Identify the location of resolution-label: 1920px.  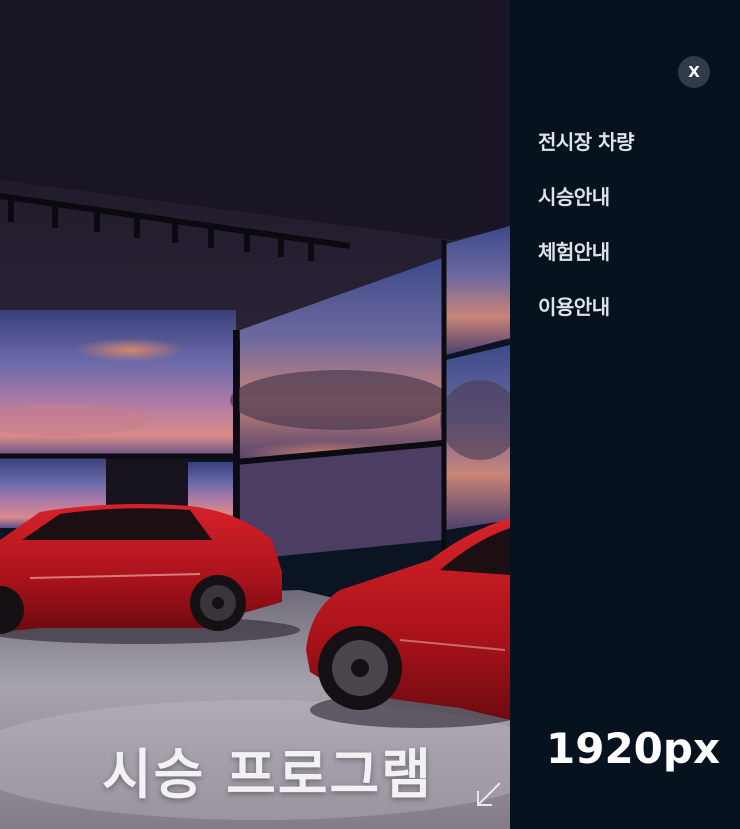
(633, 748).